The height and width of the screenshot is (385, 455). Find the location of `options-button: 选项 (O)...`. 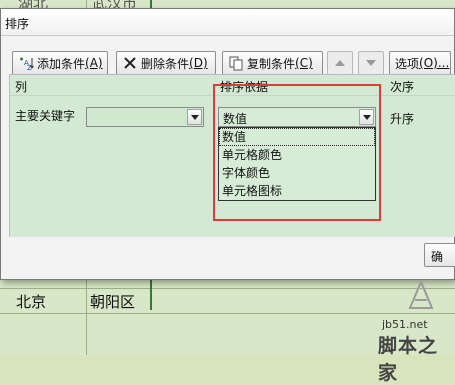

options-button: 选项 (O)... is located at coordinates (420, 63).